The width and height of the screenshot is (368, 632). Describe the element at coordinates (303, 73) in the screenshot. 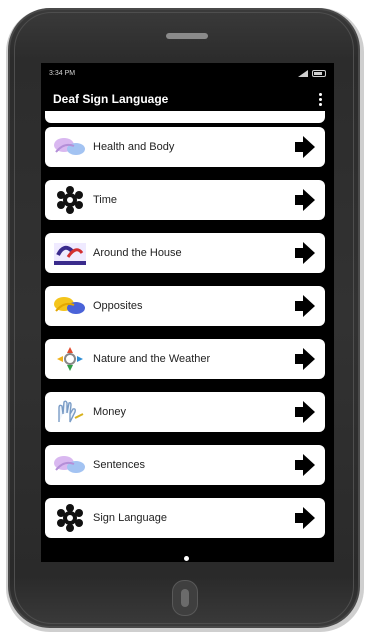

I see `signal-icon` at that location.